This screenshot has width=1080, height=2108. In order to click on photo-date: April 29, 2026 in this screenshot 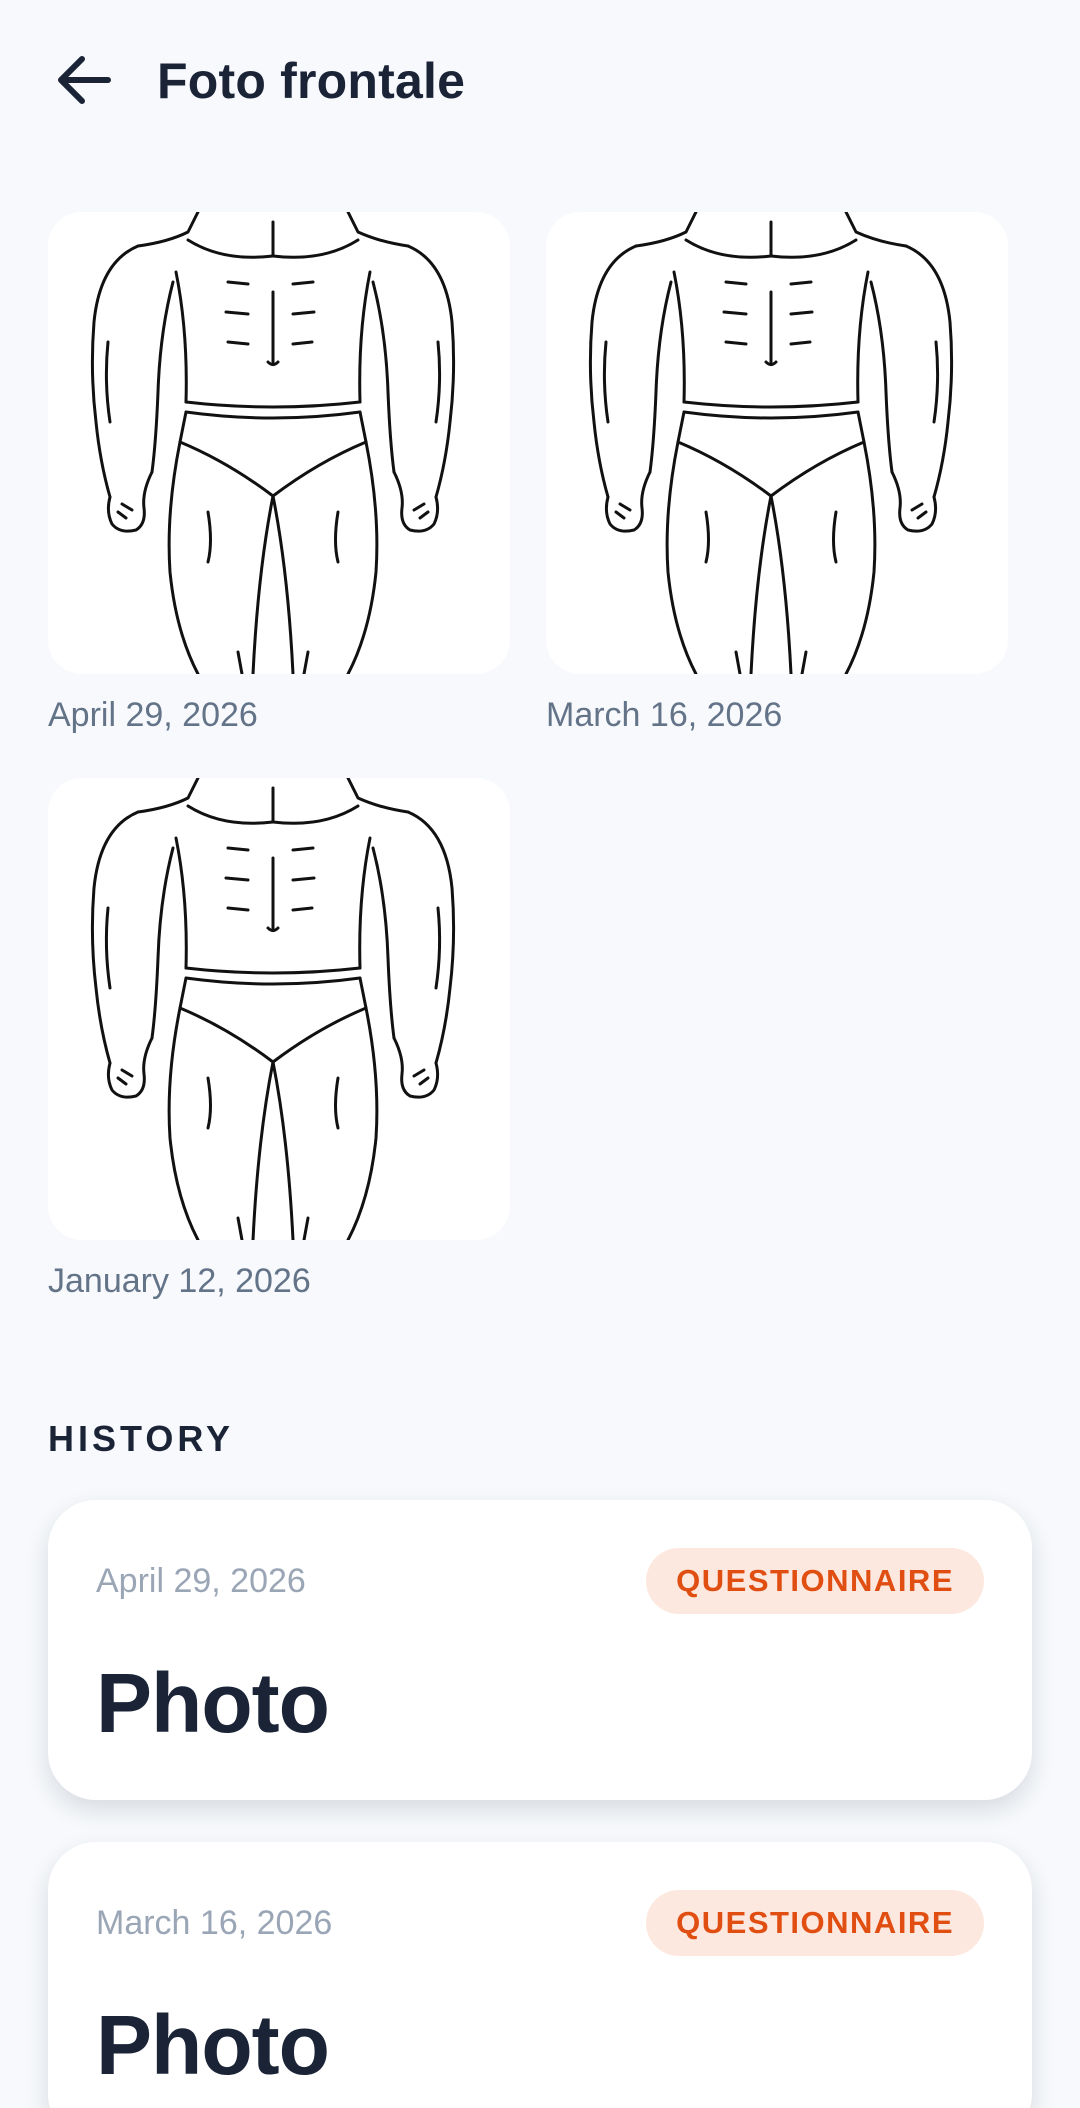, I will do `click(153, 715)`.